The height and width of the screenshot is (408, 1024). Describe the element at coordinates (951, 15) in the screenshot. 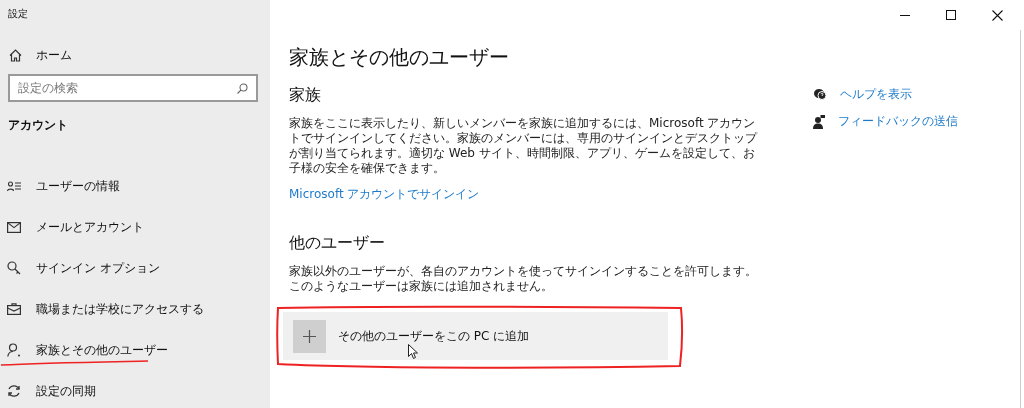

I see `maximize-icon` at that location.